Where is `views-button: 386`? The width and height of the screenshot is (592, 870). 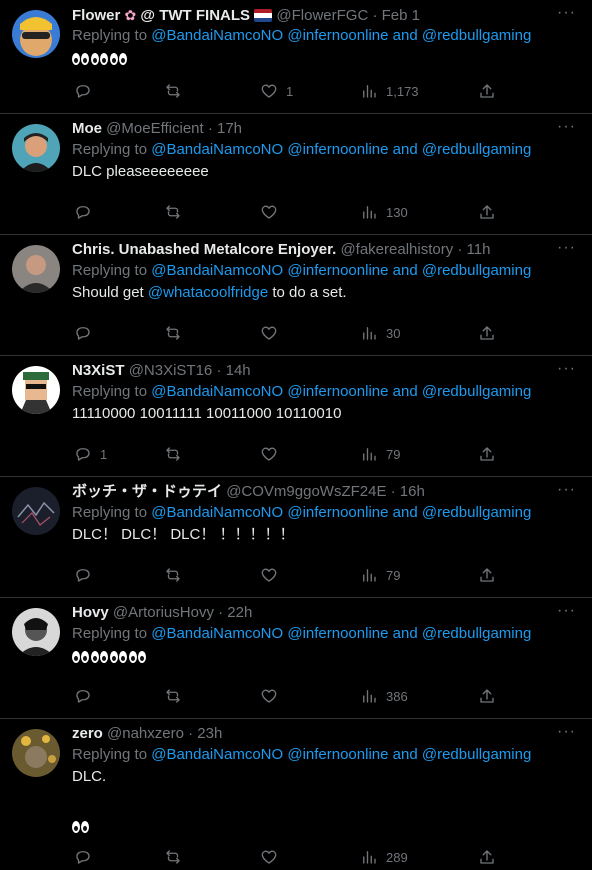 views-button: 386 is located at coordinates (384, 696).